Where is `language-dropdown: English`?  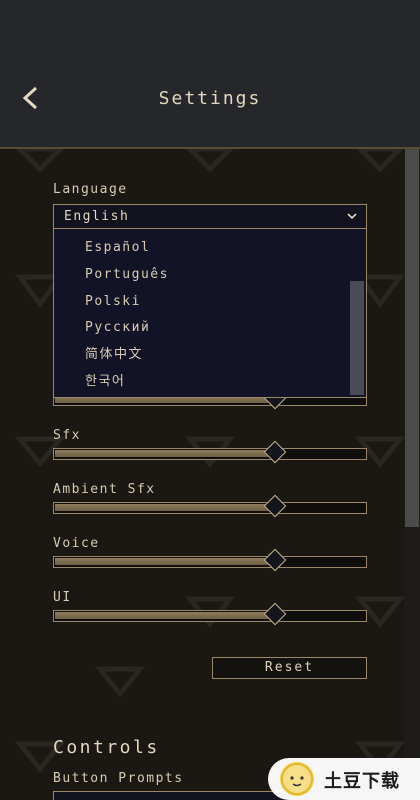
language-dropdown: English is located at coordinates (210, 217).